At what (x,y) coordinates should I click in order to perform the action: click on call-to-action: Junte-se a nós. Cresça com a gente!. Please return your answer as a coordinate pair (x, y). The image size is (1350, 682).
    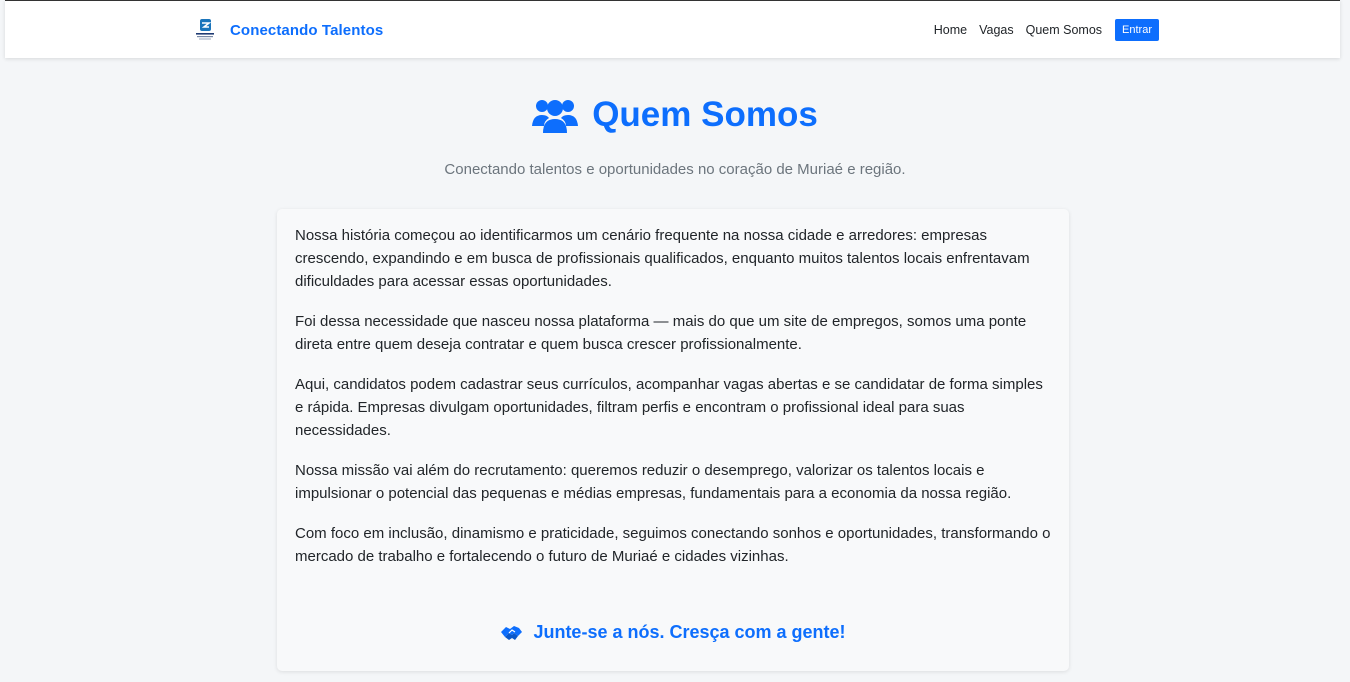
    Looking at the image, I should click on (673, 632).